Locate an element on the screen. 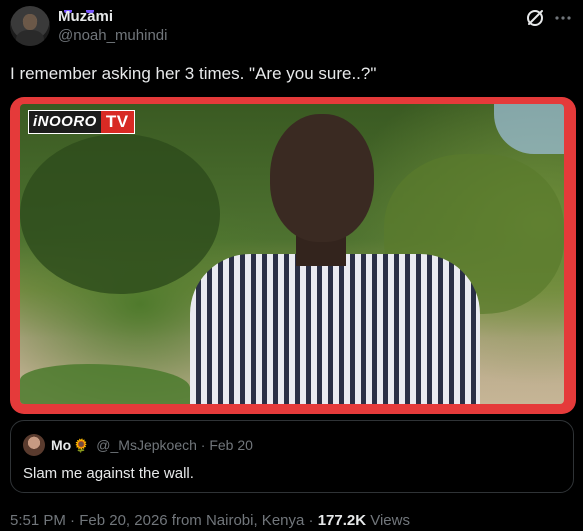 Image resolution: width=583 pixels, height=531 pixels. quote-author-handle: @_MsJepkoech is located at coordinates (146, 445).